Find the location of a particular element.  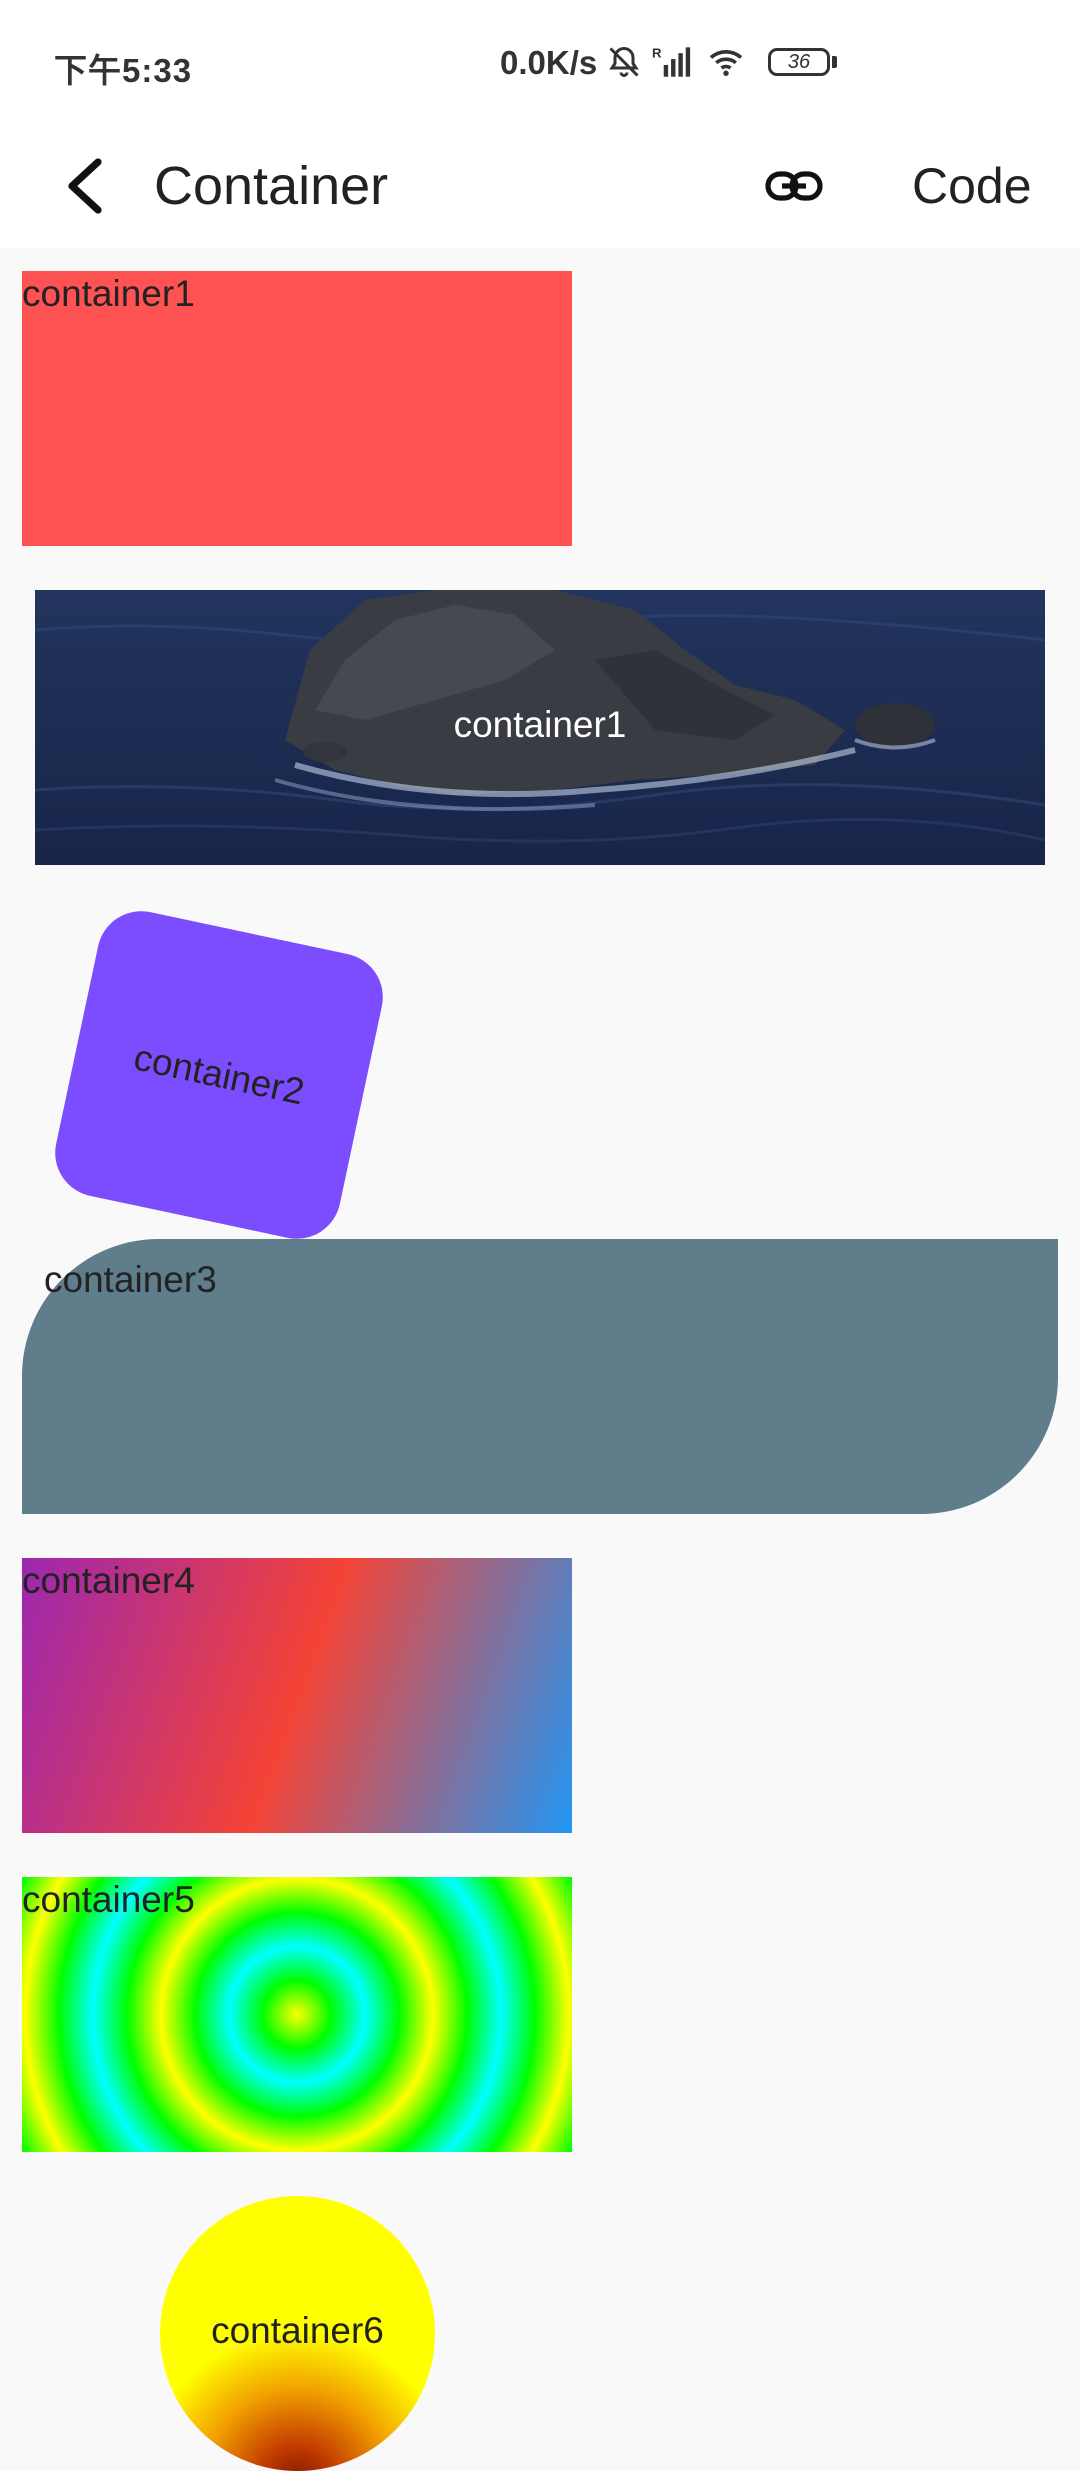

container4-label: container4 is located at coordinates (108, 1580).